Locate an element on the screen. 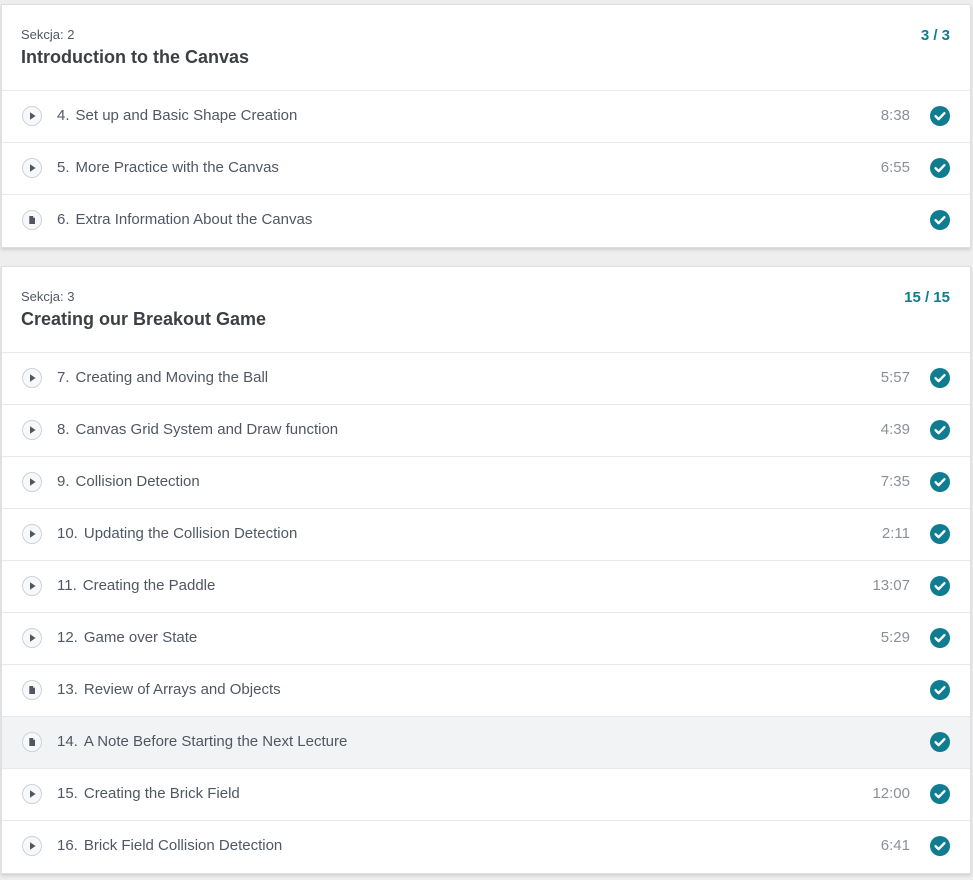 The width and height of the screenshot is (973, 880). lecture-number: 5. is located at coordinates (63, 167).